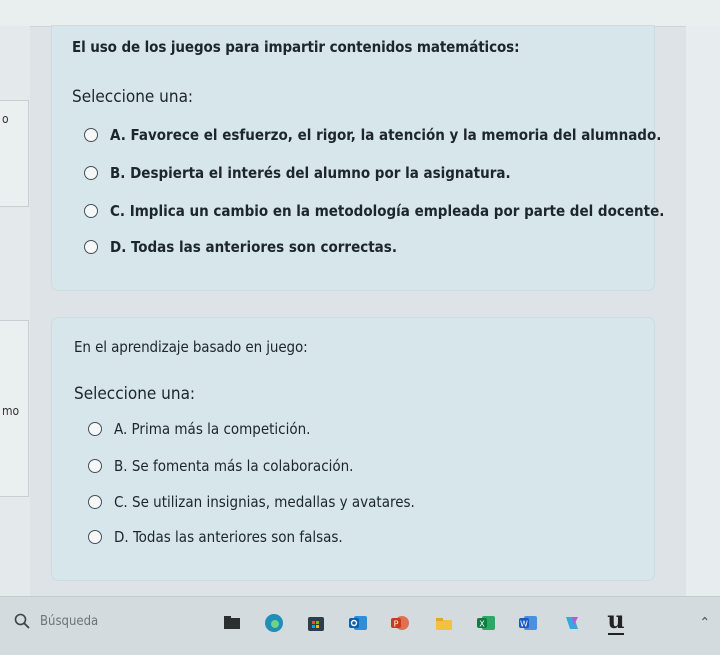 The image size is (720, 655). Describe the element at coordinates (444, 623) in the screenshot. I see `files-icon` at that location.